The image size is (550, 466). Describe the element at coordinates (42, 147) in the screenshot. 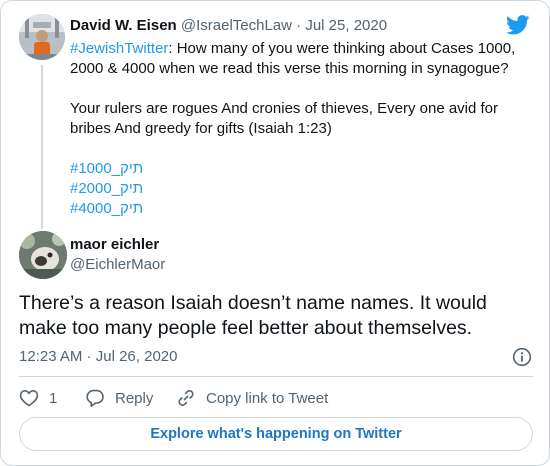

I see `thread-connector-line` at that location.